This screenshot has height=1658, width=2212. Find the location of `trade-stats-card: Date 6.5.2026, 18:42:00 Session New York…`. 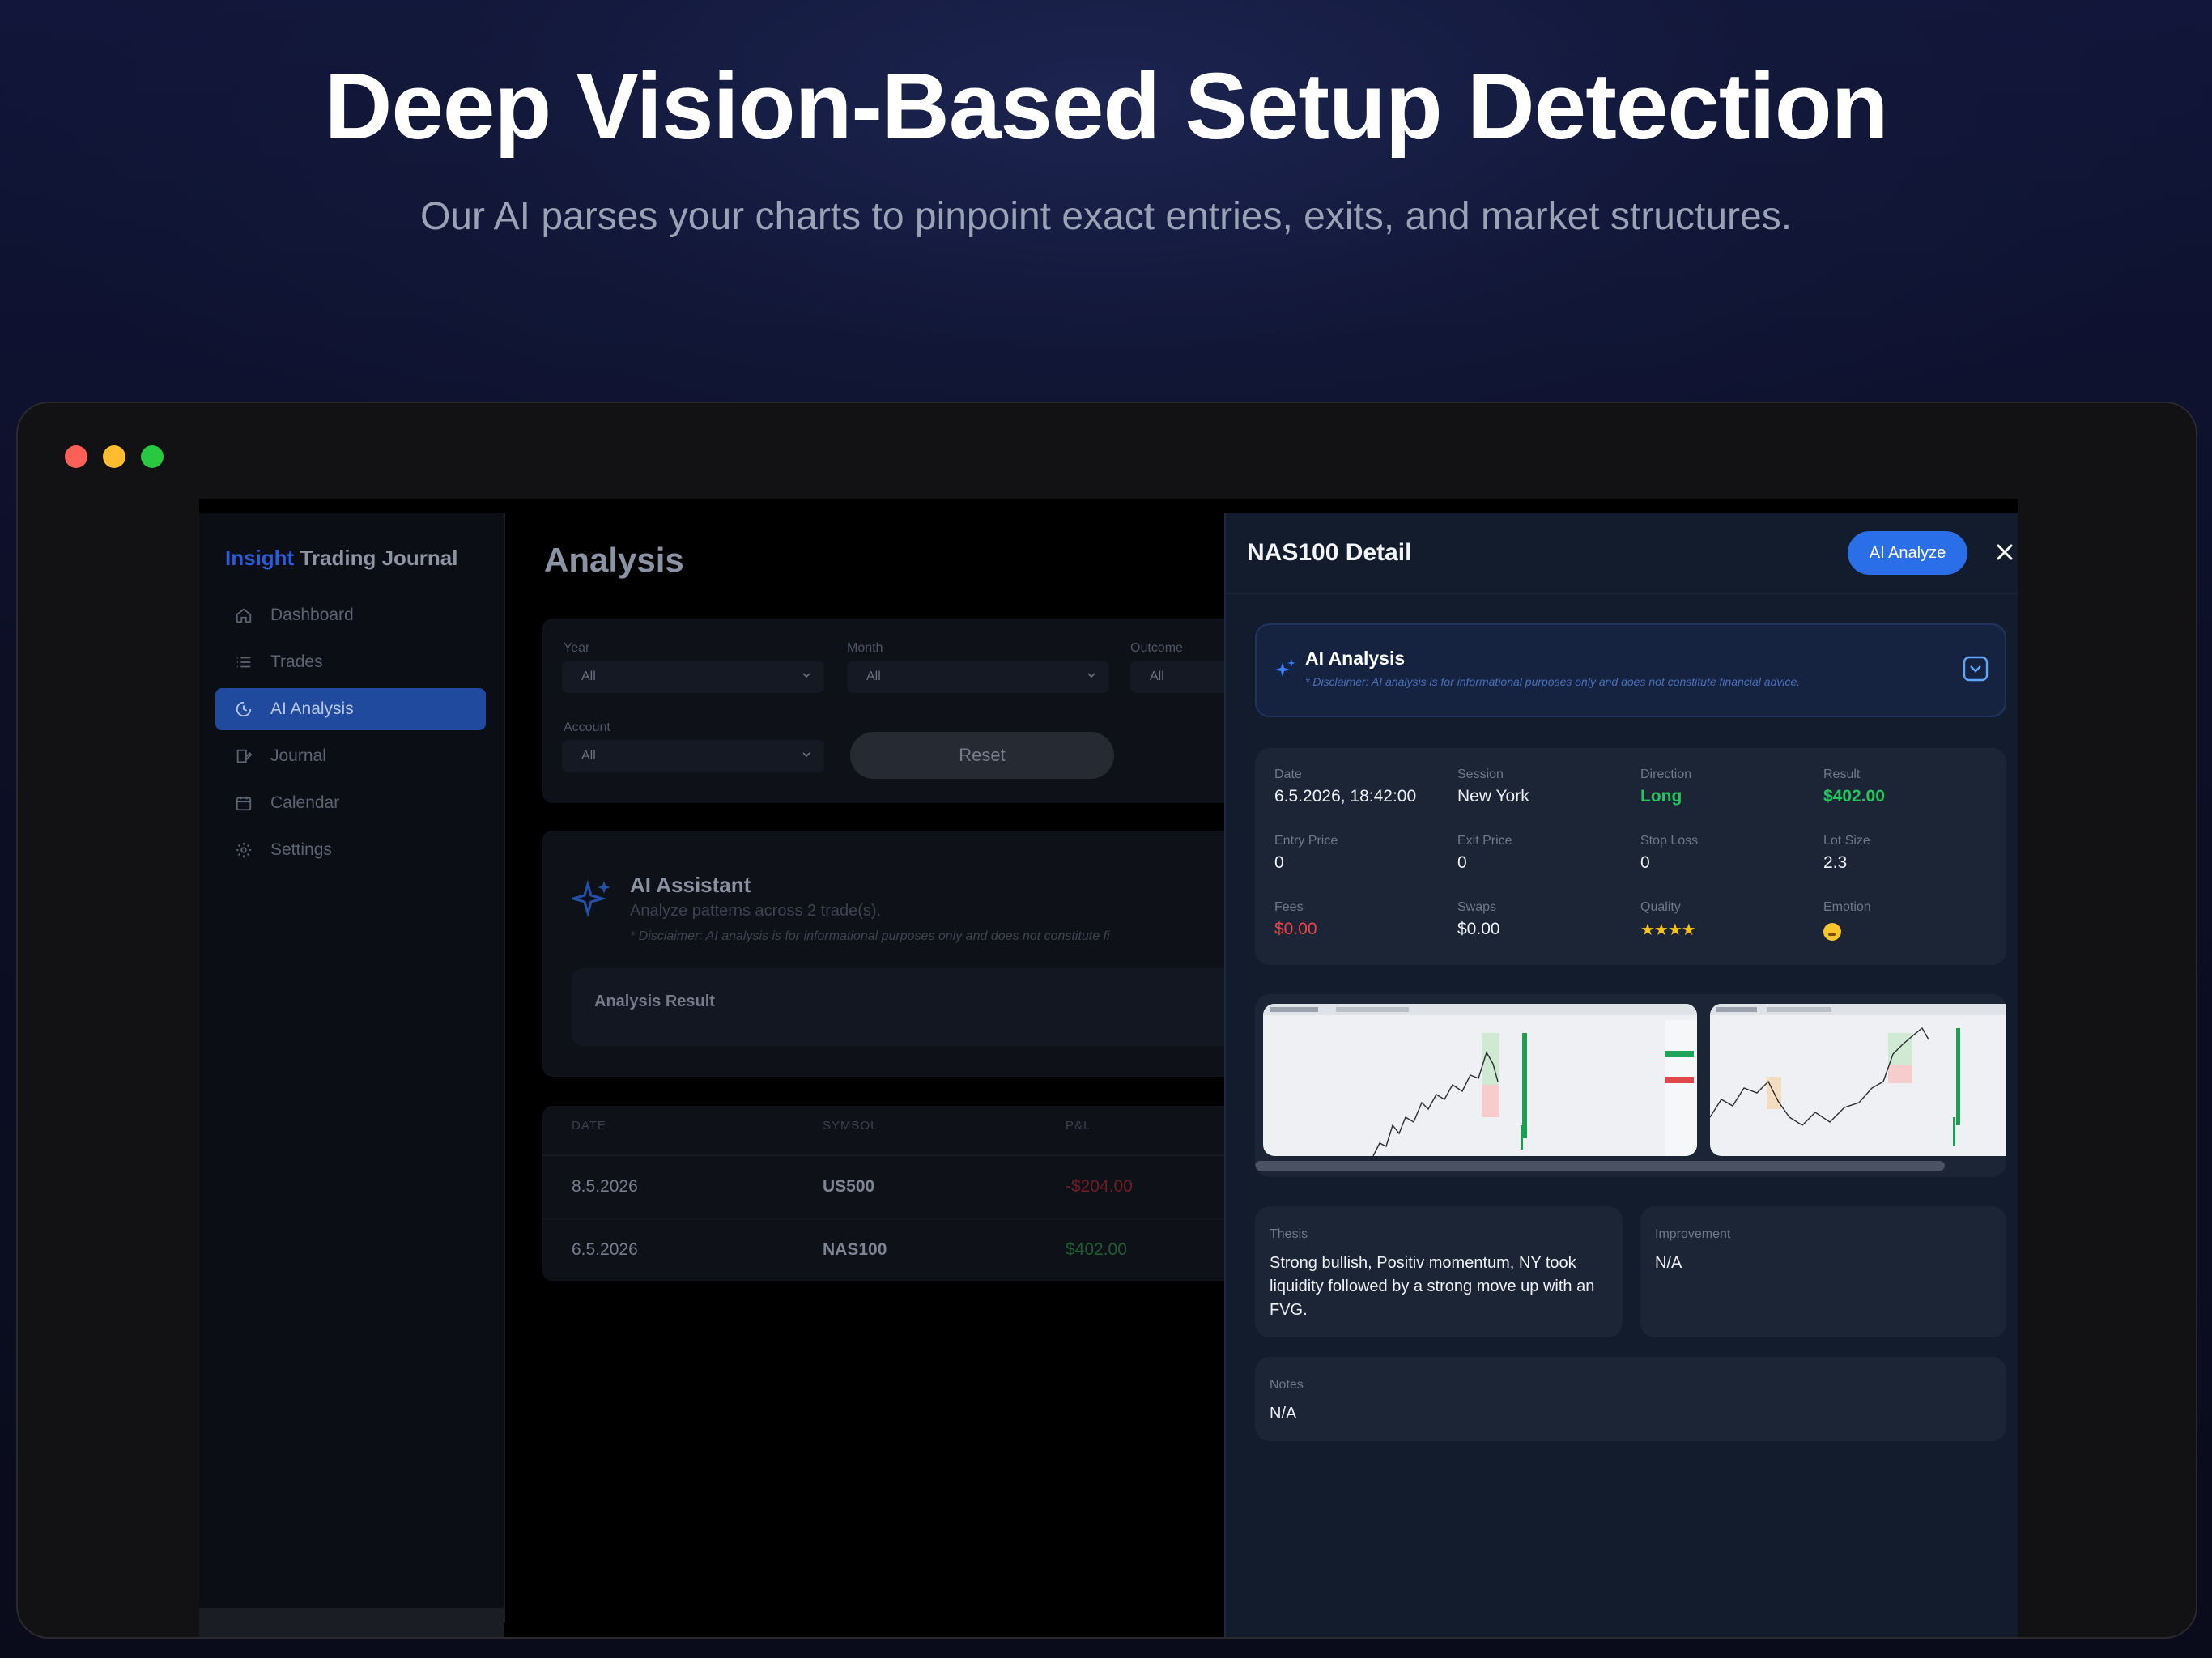

trade-stats-card: Date 6.5.2026, 18:42:00 Session New York… is located at coordinates (1631, 856).